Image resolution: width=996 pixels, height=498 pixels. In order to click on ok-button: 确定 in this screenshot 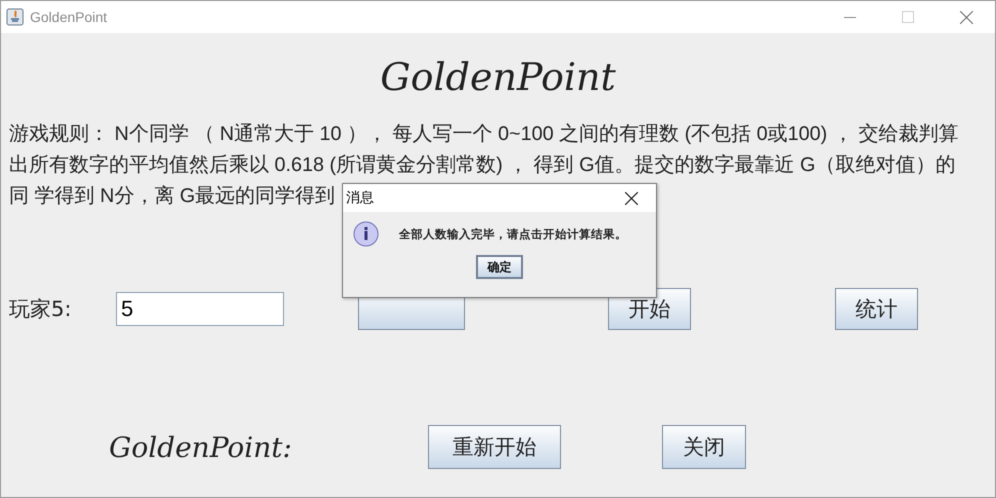, I will do `click(499, 267)`.